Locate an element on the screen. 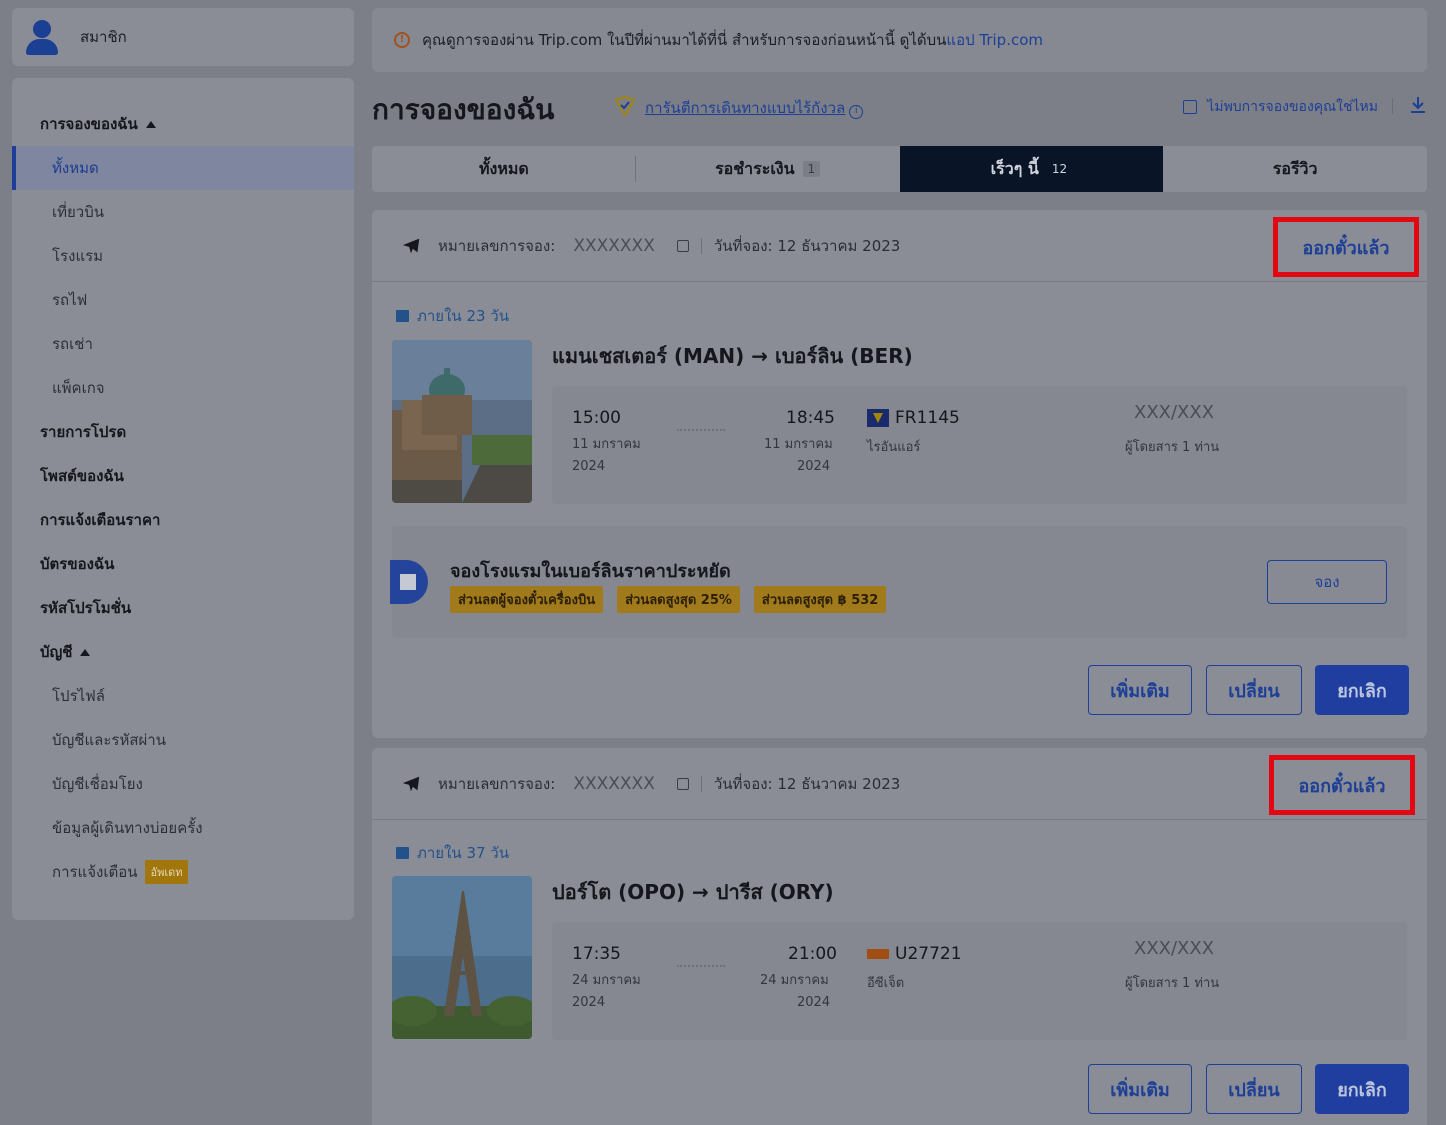 The image size is (1446, 1125). member-header: สมาชิก is located at coordinates (183, 37).